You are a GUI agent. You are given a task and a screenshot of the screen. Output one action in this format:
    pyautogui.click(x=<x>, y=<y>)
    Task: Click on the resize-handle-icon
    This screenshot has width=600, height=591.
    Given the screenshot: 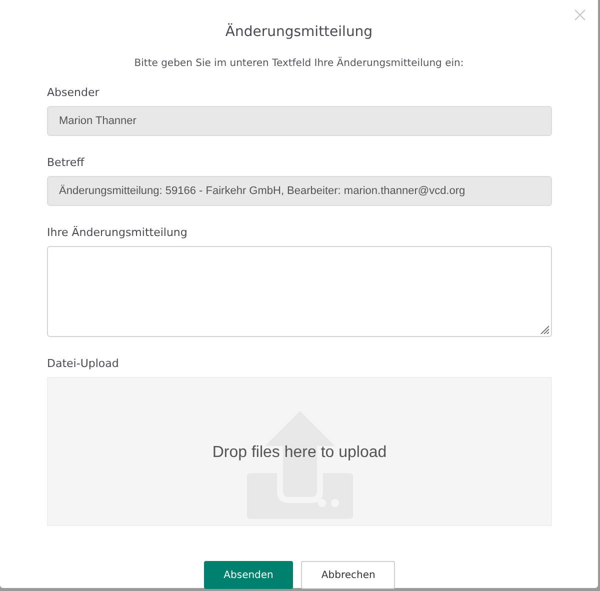 What is the action you would take?
    pyautogui.click(x=544, y=329)
    